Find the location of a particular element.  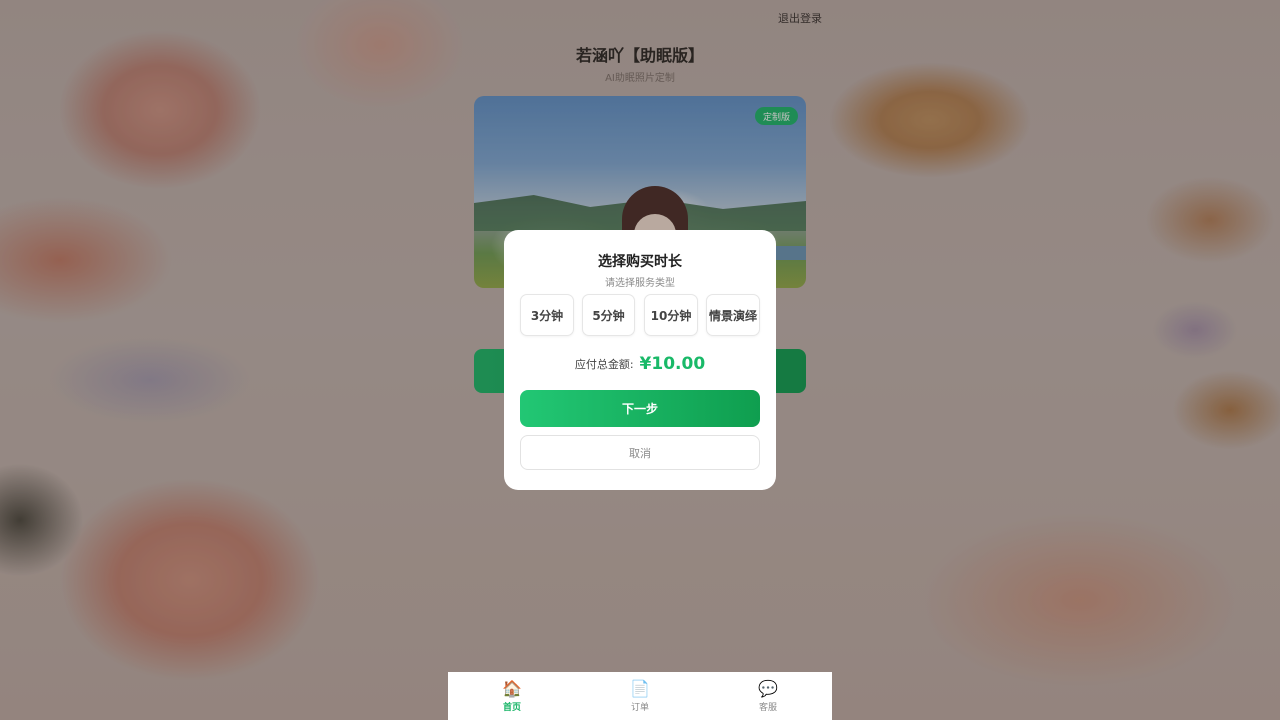

duration-options: 3分钟 5分钟 10分钟 情景演绎 is located at coordinates (640, 316).